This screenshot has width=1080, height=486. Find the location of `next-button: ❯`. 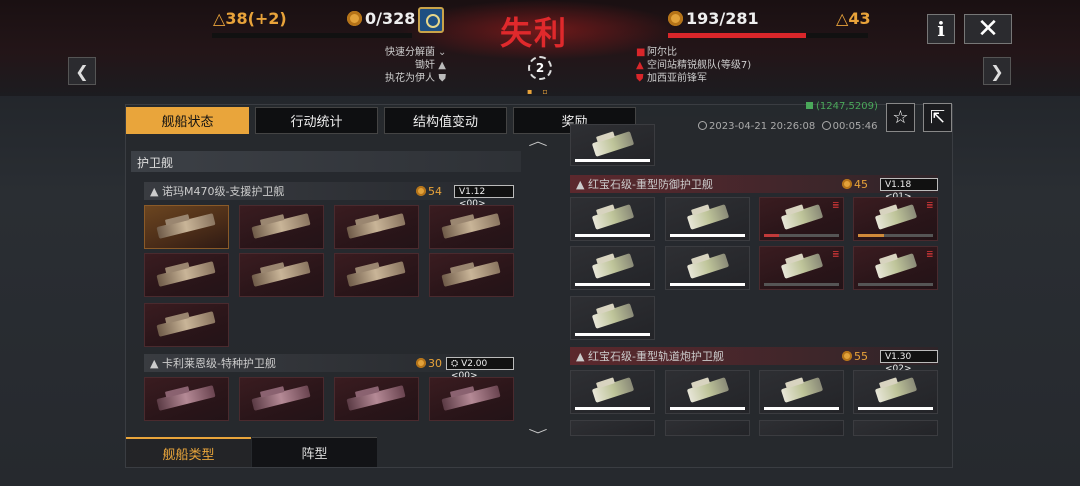

next-button: ❯ is located at coordinates (997, 71).